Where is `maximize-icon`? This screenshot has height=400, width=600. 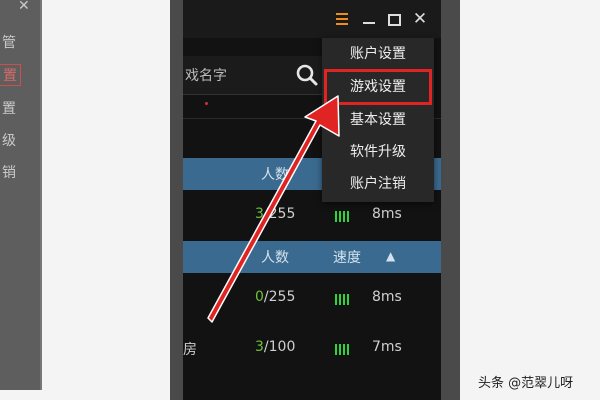
maximize-icon is located at coordinates (394, 19).